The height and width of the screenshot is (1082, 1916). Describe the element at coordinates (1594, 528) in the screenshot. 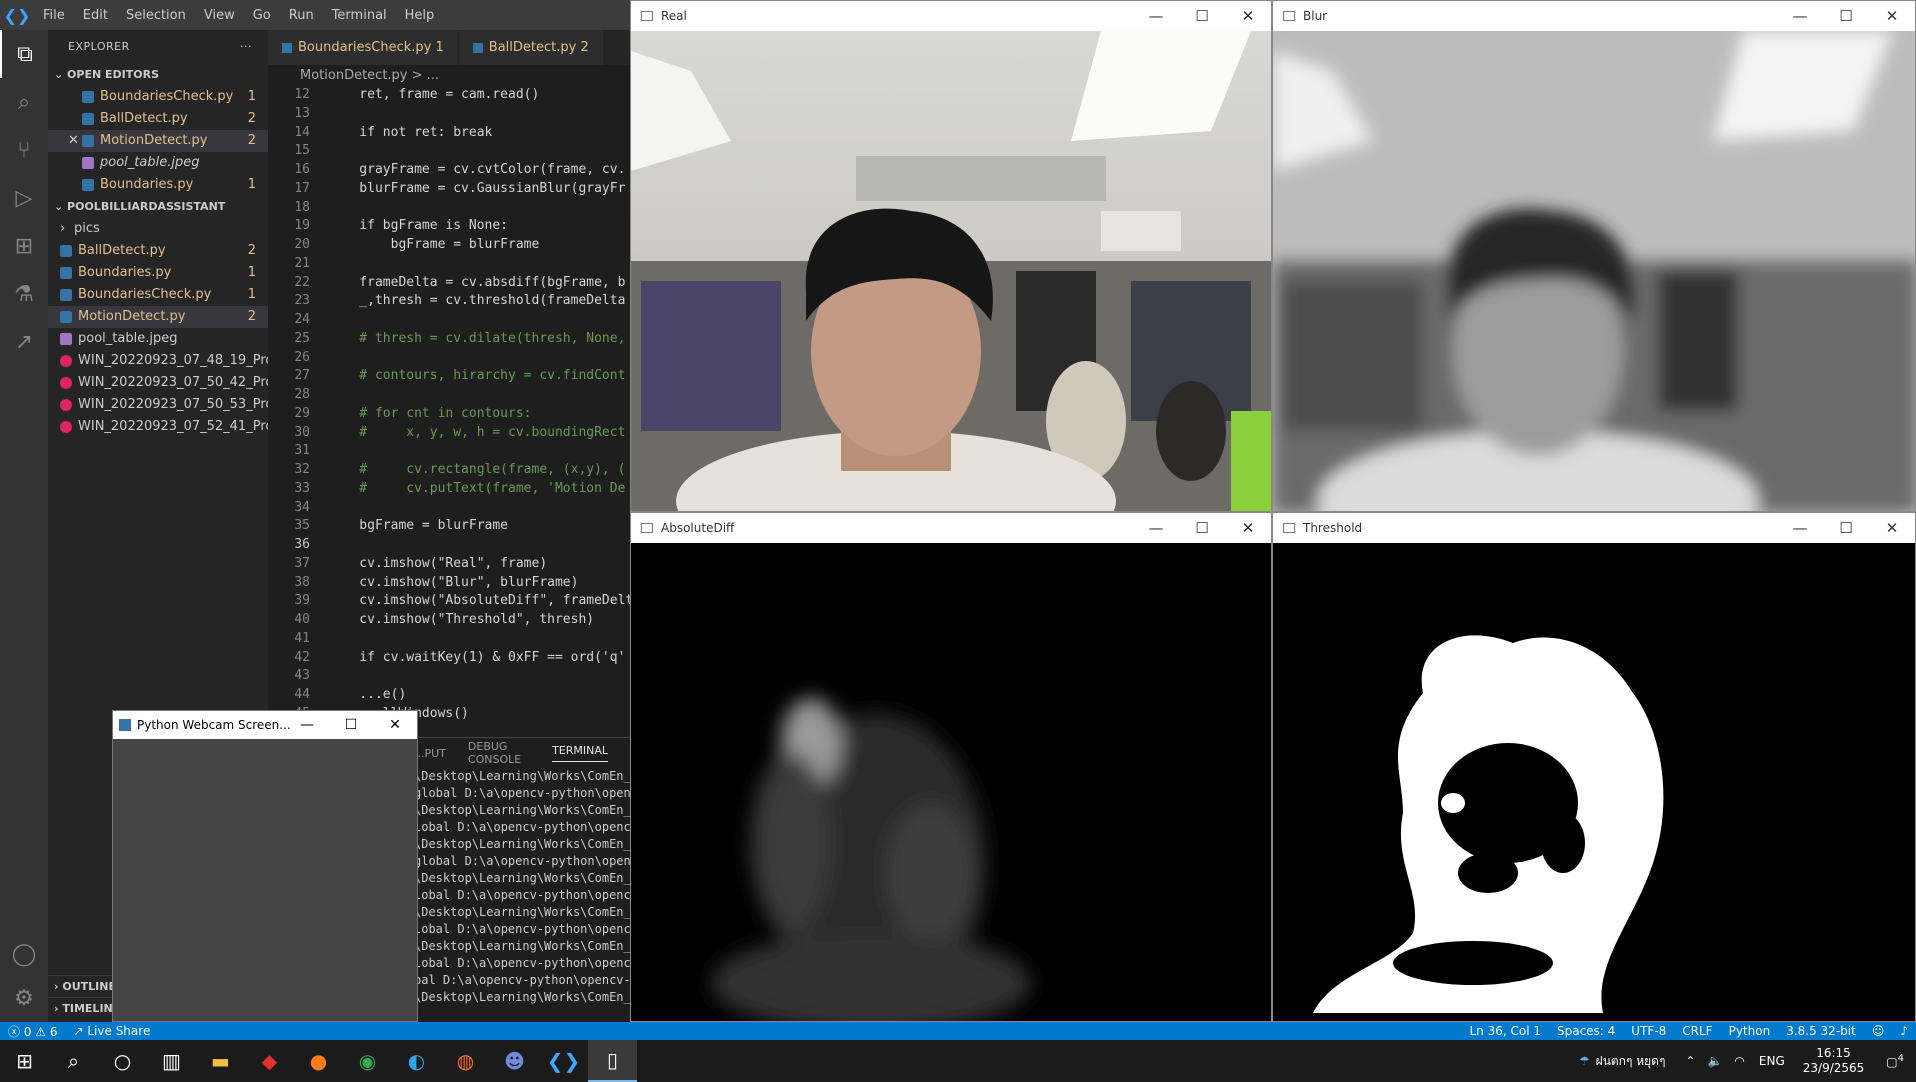

I see `window-titlebar: Threshold — ☐ ✕` at that location.